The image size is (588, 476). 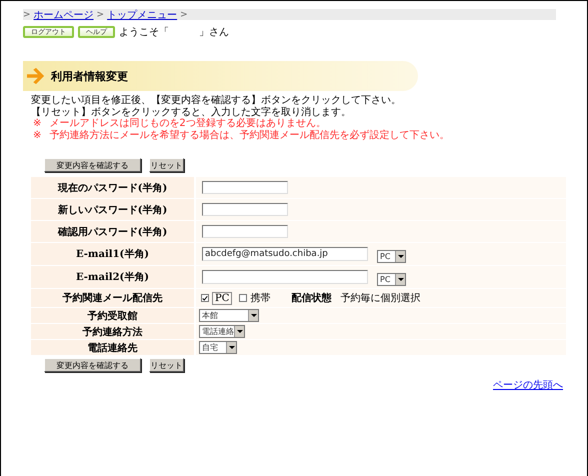 What do you see at coordinates (187, 124) in the screenshot?
I see `instruction-text: メールアドレスは同じものを2つ登録する必要はありません。` at bounding box center [187, 124].